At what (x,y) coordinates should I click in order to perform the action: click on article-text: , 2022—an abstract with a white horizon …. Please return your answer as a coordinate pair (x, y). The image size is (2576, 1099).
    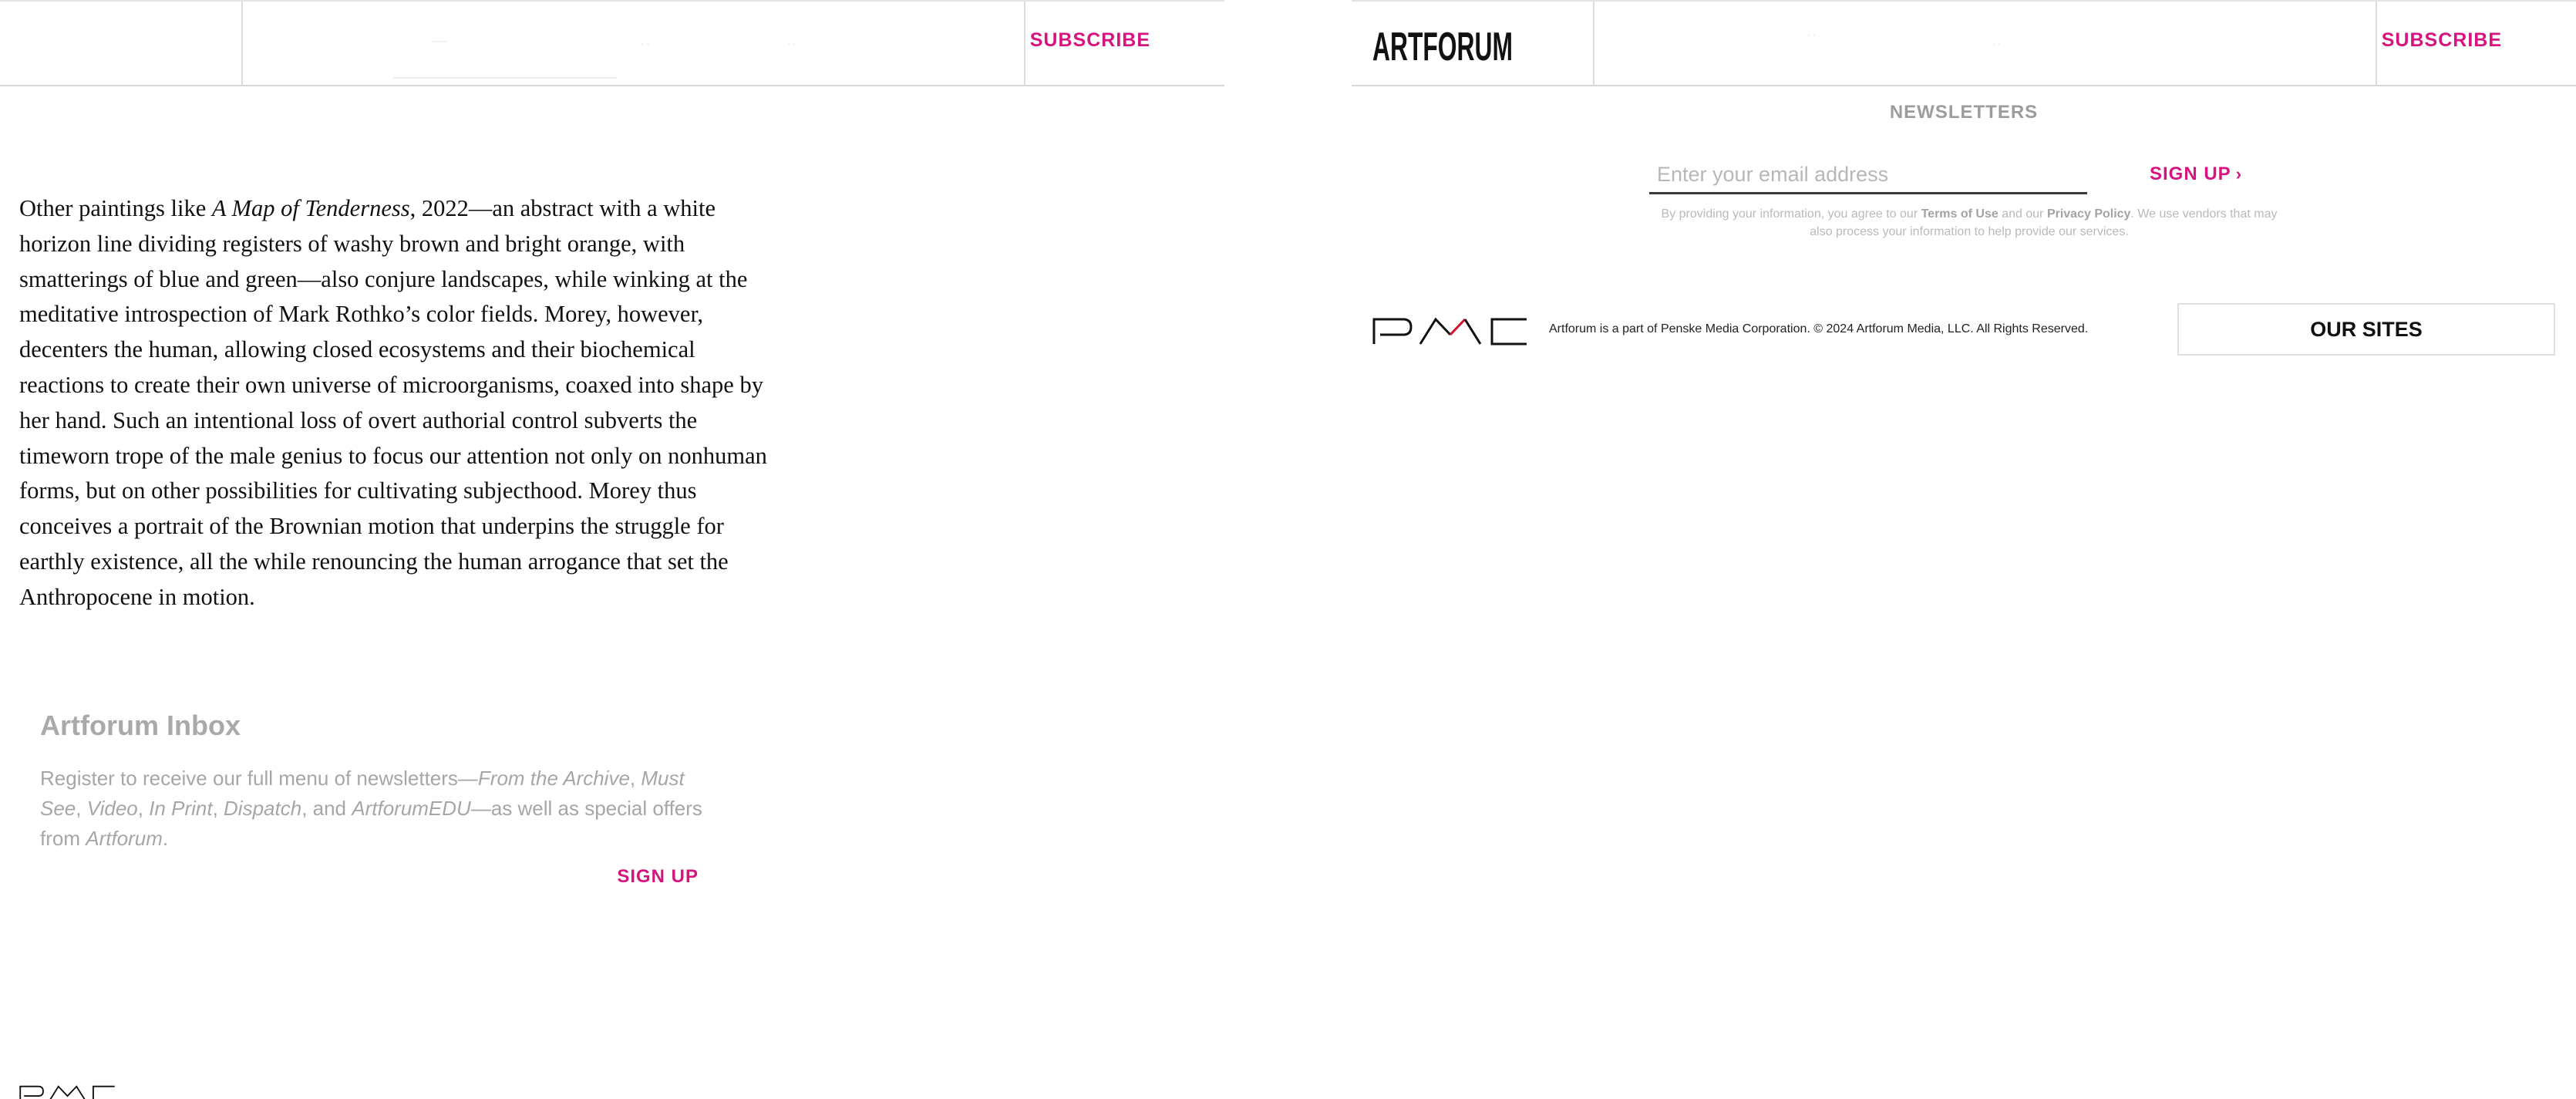
    Looking at the image, I should click on (393, 402).